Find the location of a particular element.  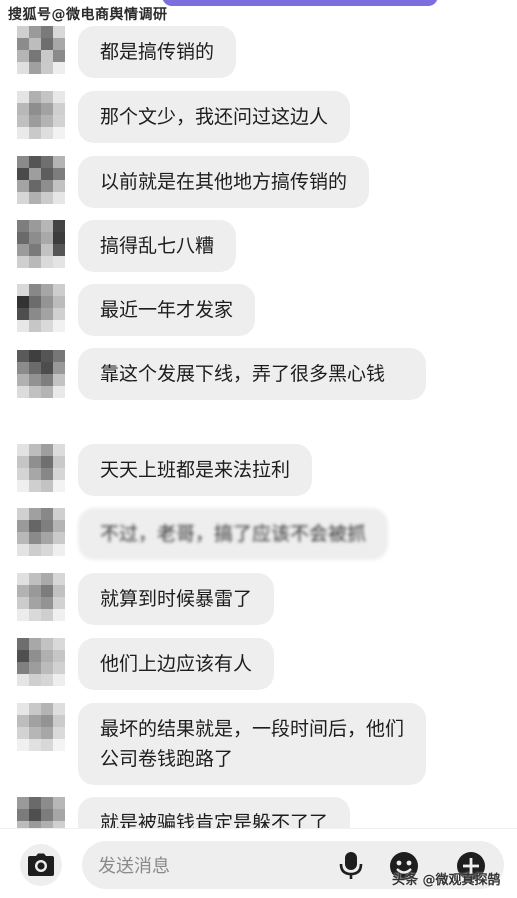

top-accent-bar is located at coordinates (300, 3).